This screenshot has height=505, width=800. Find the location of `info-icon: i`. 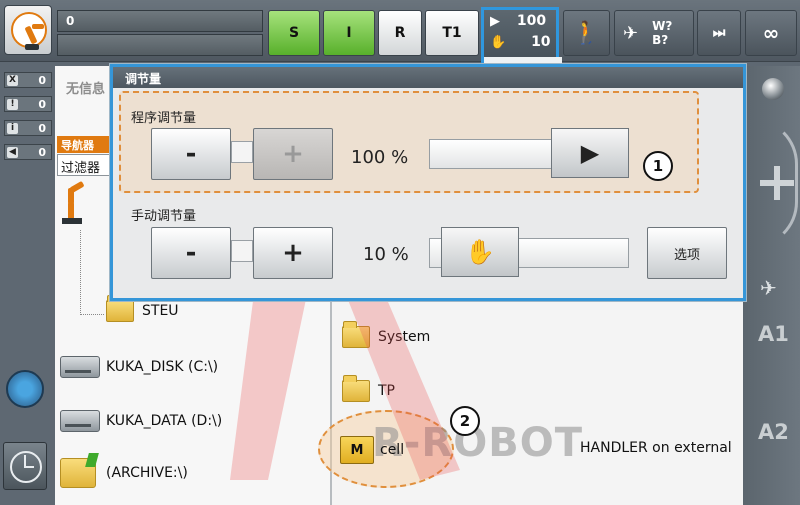

info-icon: i is located at coordinates (12, 128).